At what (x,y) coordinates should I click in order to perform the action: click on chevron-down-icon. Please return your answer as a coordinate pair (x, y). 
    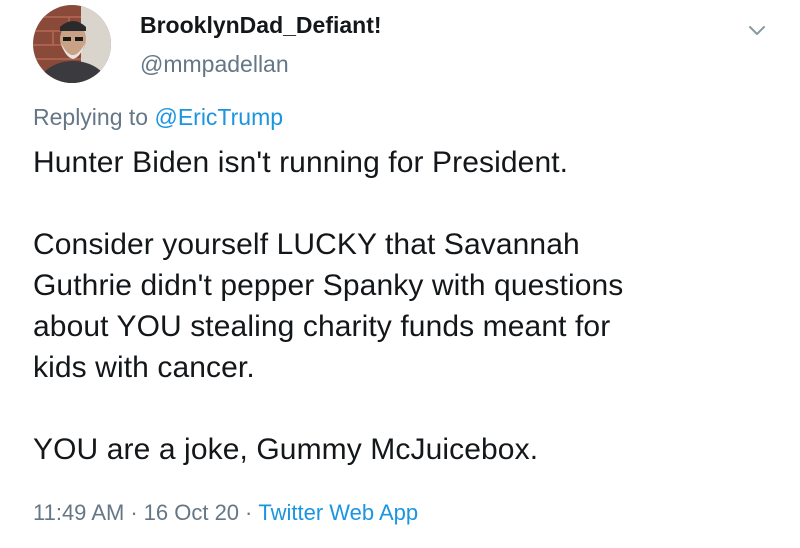
    Looking at the image, I should click on (757, 30).